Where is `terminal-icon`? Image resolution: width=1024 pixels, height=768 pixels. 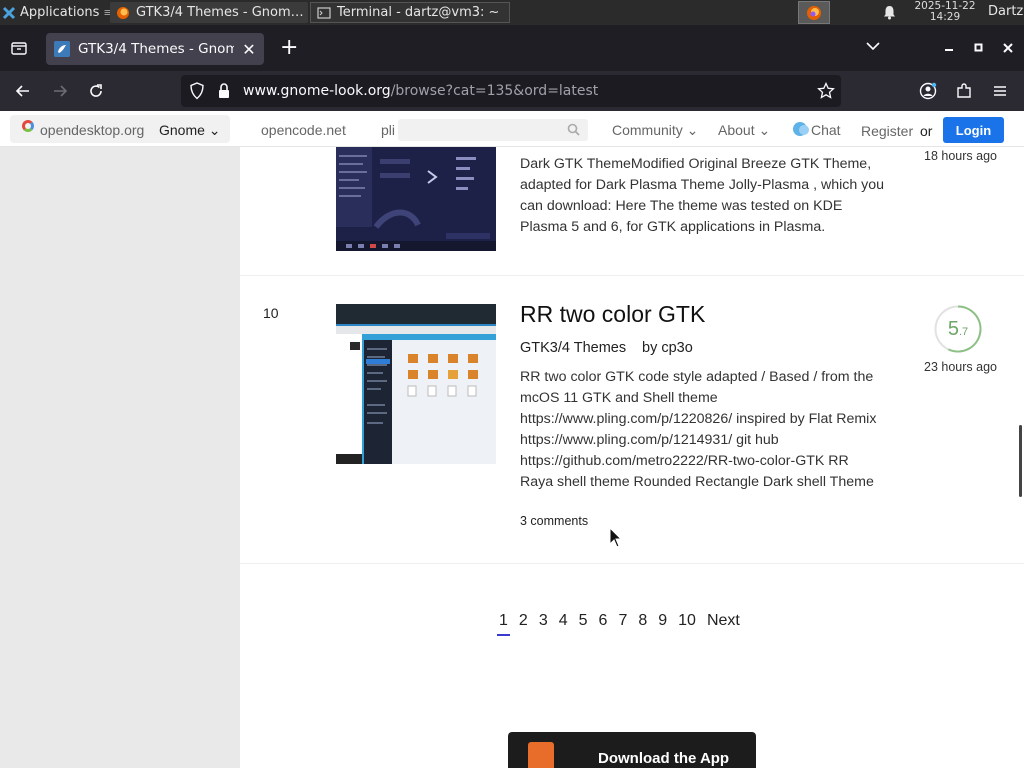
terminal-icon is located at coordinates (324, 13).